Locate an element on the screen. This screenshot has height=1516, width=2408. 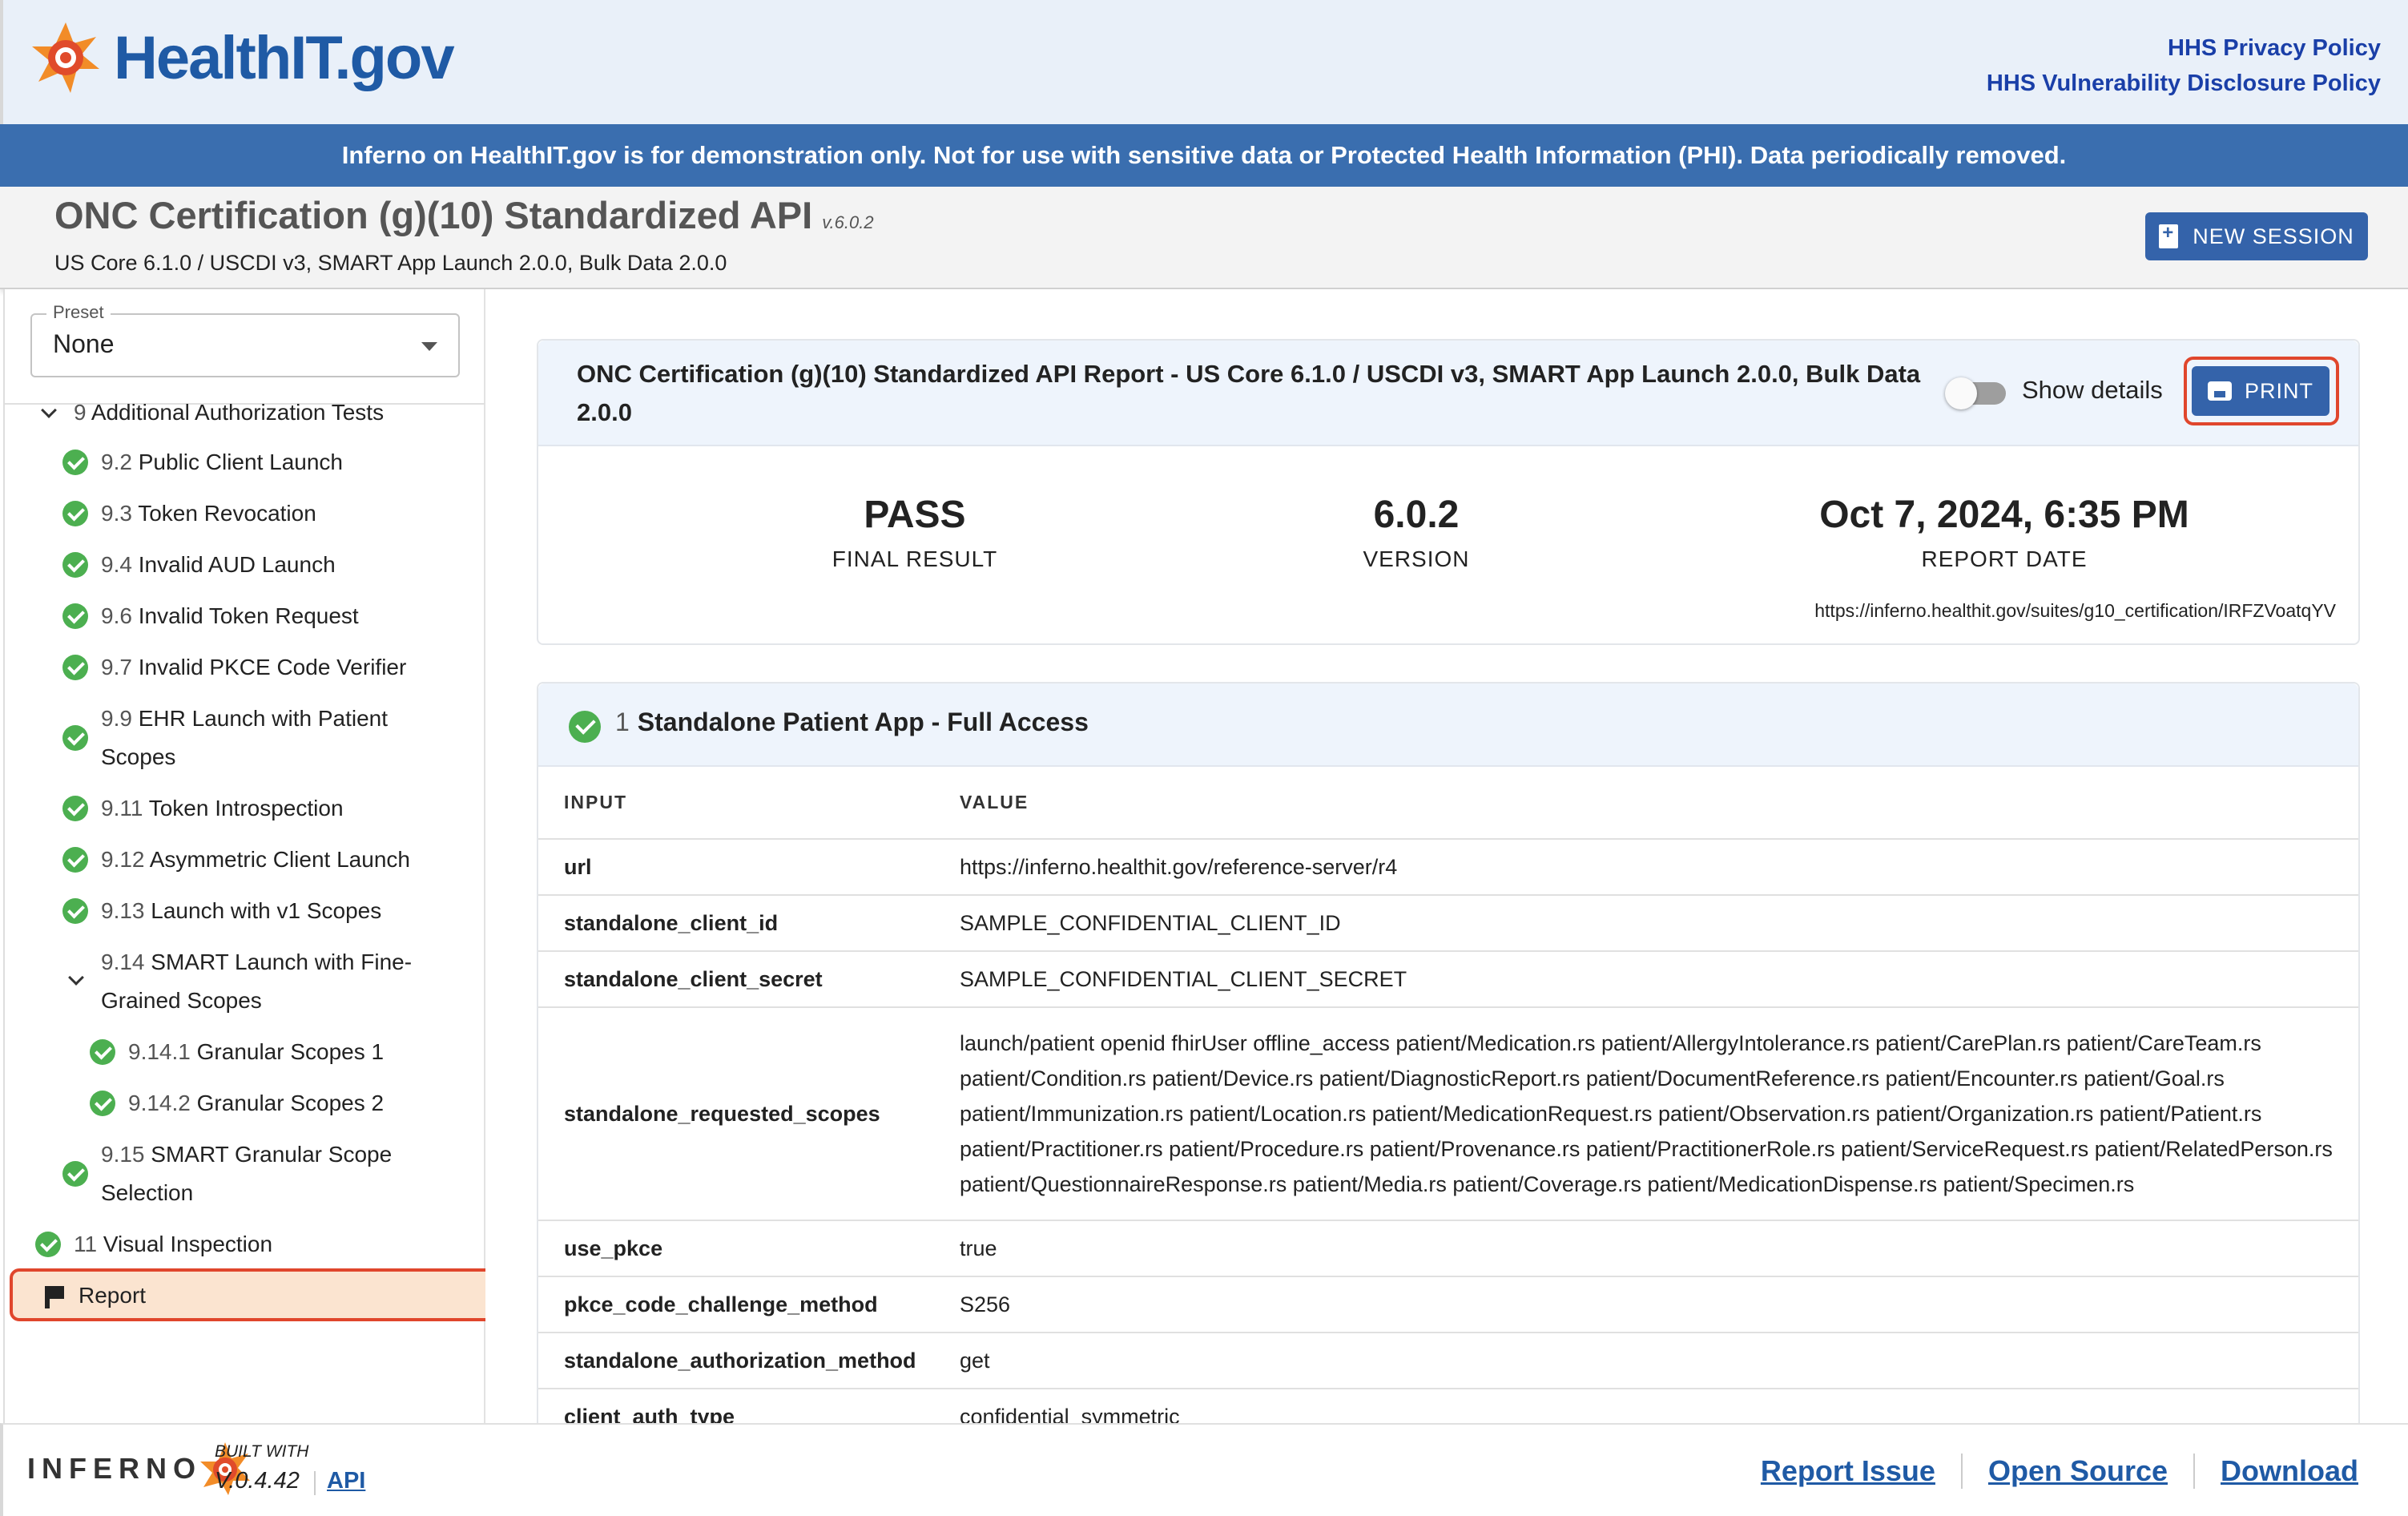
table-row: use_pkce true is located at coordinates (1448, 1248).